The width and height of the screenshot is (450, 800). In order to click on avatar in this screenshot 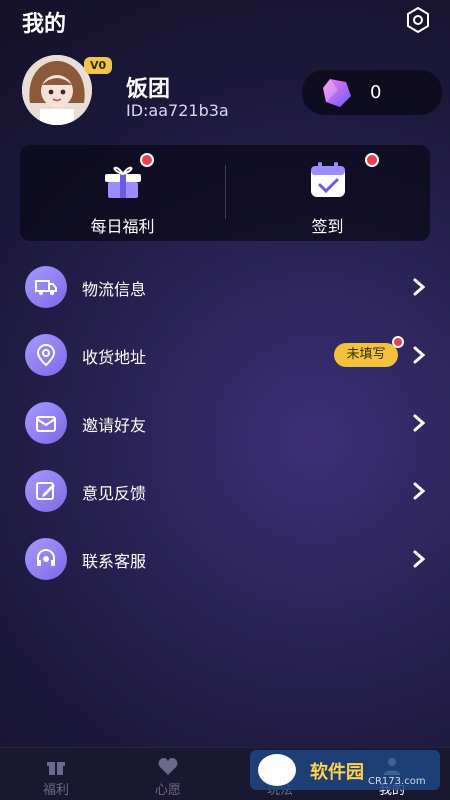, I will do `click(57, 90)`.